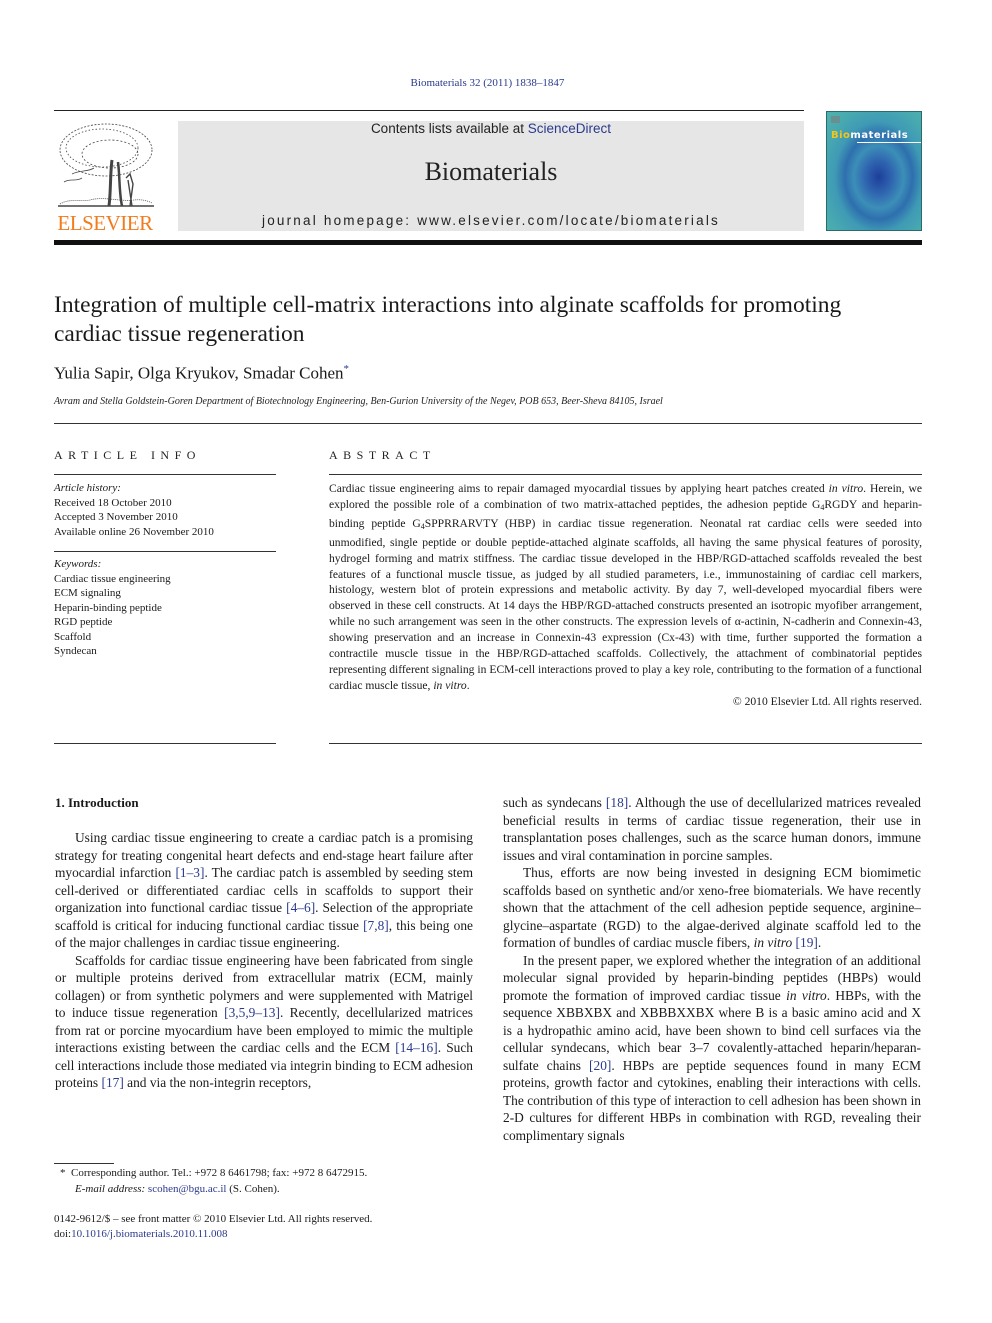 The width and height of the screenshot is (992, 1323). What do you see at coordinates (449, 128) in the screenshot?
I see `contents-prefix: Contents lists available at` at bounding box center [449, 128].